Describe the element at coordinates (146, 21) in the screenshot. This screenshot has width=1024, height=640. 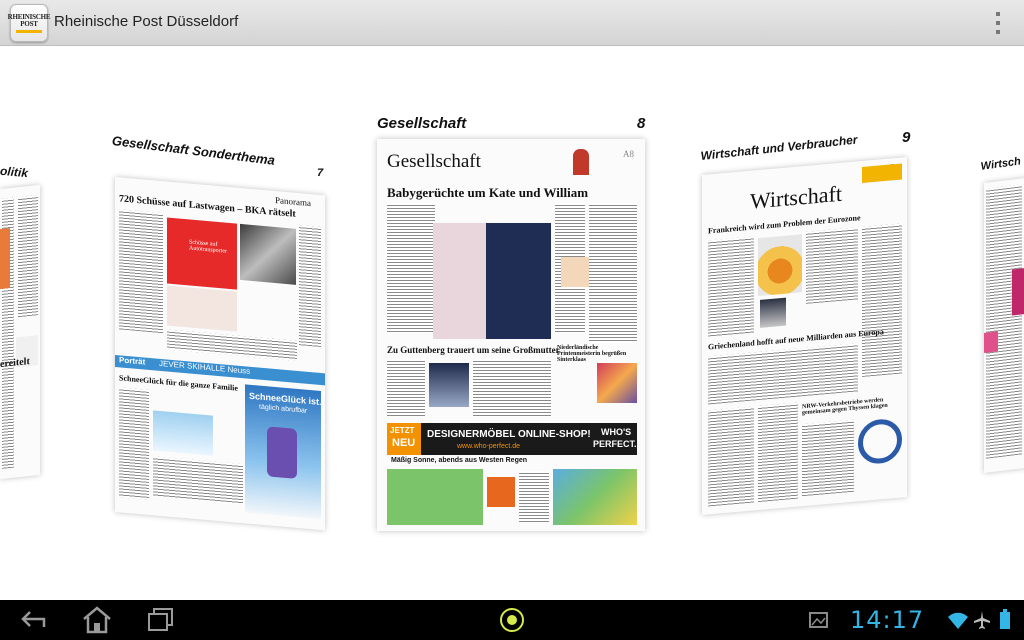
I see `app-title: Rheinische Post Düsseldorf` at that location.